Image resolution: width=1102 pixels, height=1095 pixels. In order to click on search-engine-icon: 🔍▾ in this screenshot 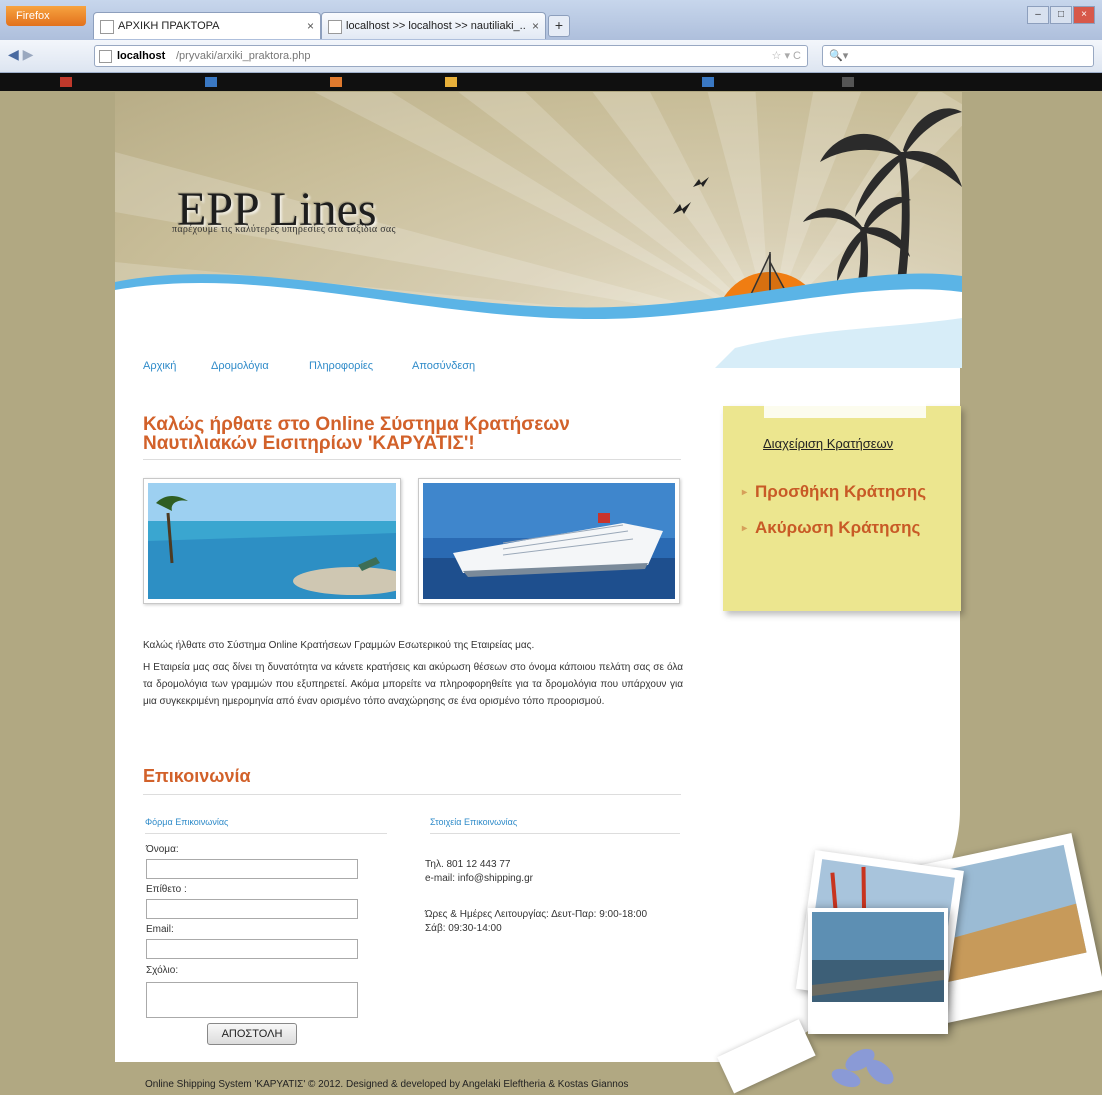, I will do `click(838, 56)`.